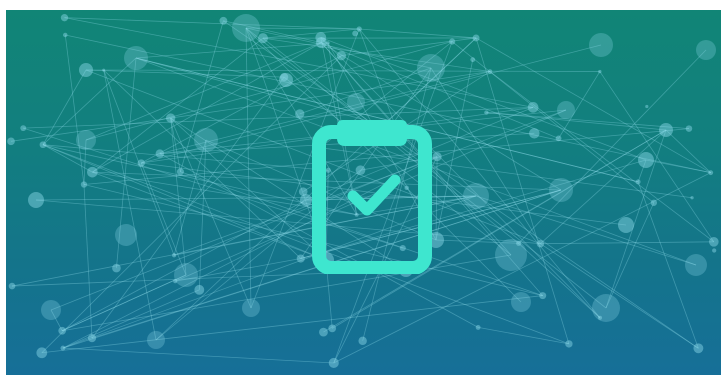 The image size is (724, 380). I want to click on clipboard-check-icon, so click(372, 197).